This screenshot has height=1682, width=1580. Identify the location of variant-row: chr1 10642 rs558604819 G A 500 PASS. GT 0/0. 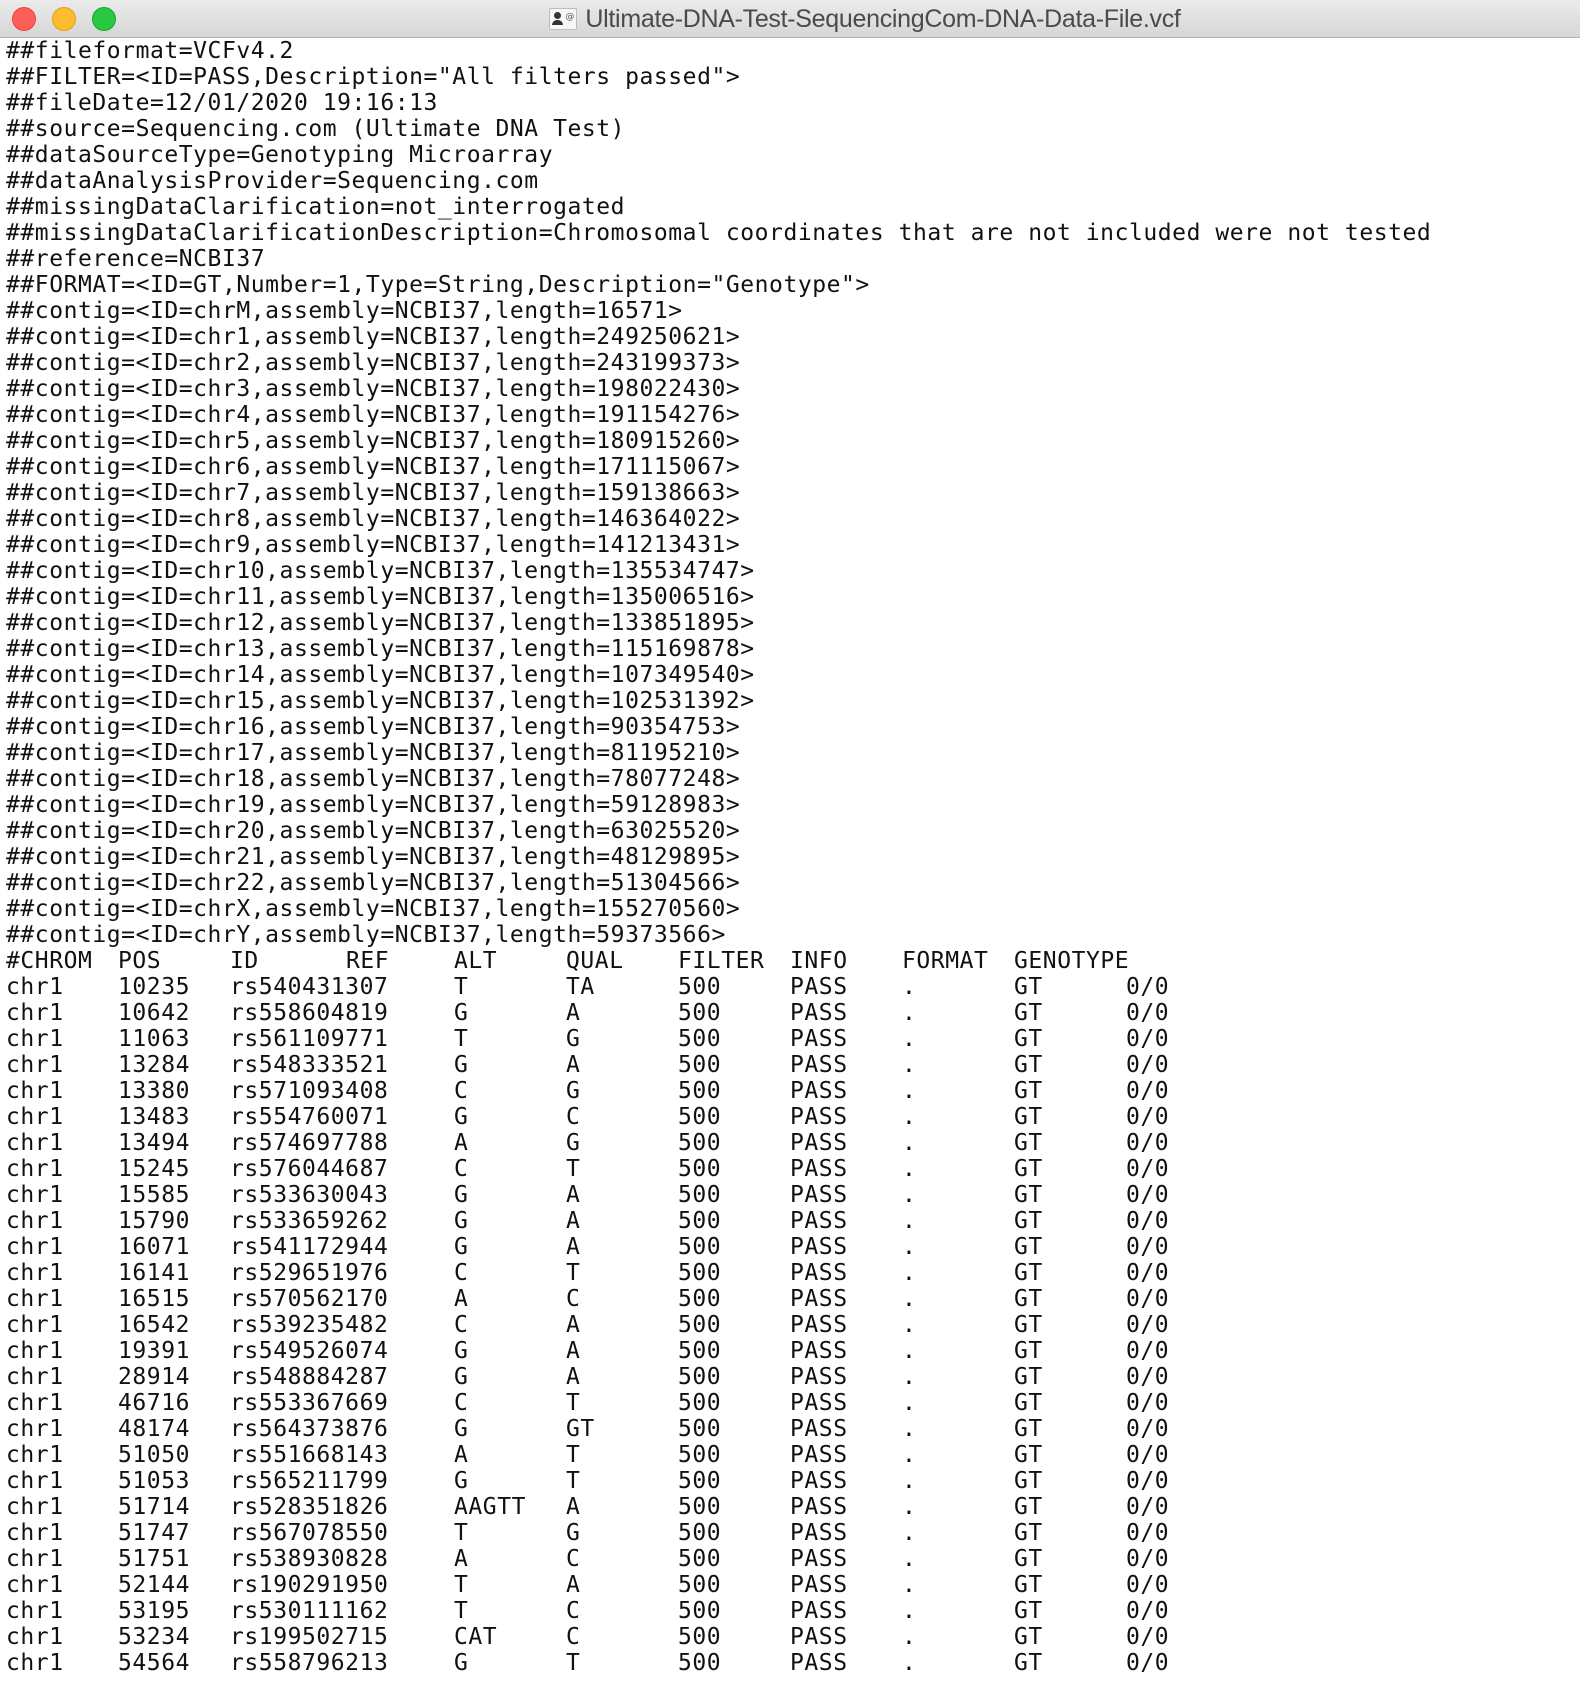
(793, 1013).